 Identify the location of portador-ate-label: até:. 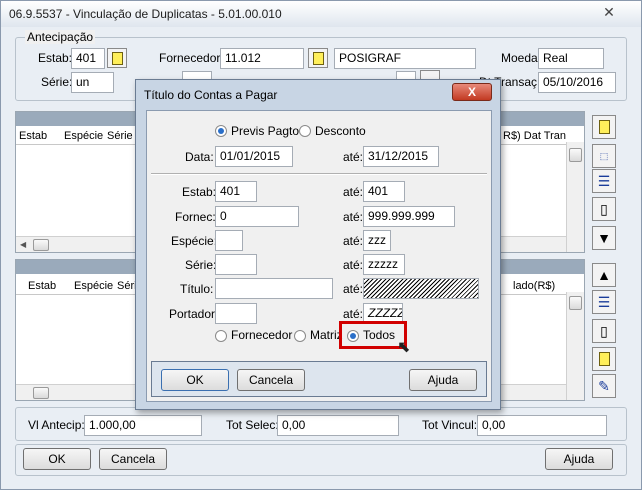
(353, 314).